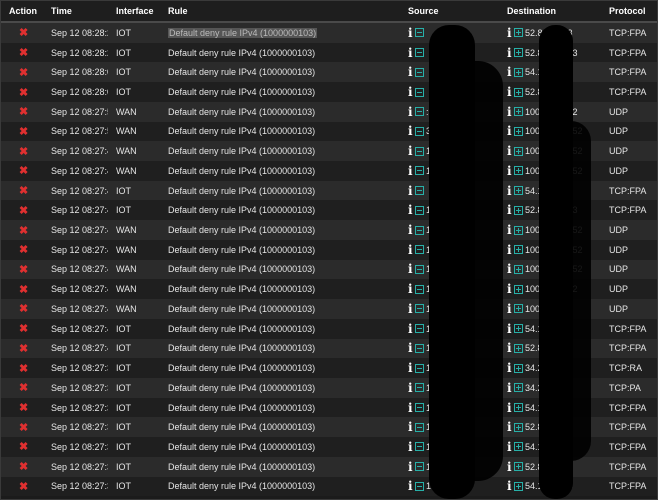 The height and width of the screenshot is (500, 658). What do you see at coordinates (629, 12) in the screenshot?
I see `col-header-protocol: Protocol` at bounding box center [629, 12].